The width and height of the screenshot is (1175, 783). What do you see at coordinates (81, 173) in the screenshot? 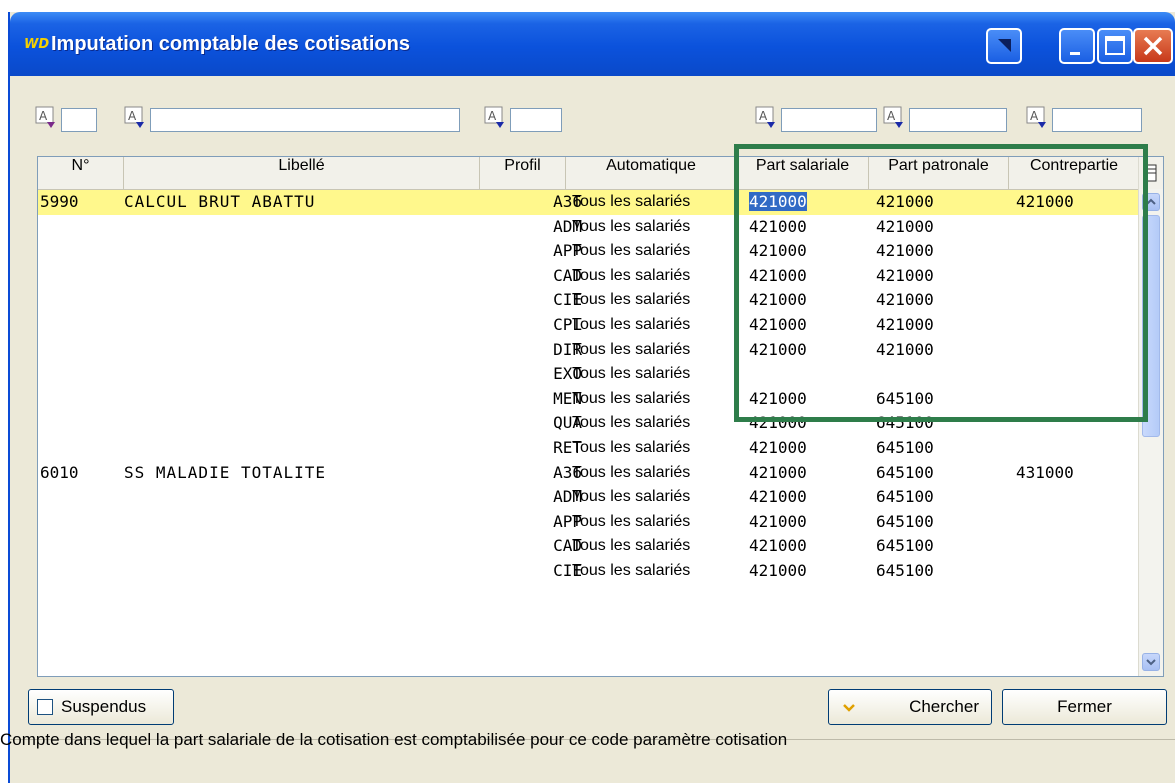
I see `col-header-num: N°` at bounding box center [81, 173].